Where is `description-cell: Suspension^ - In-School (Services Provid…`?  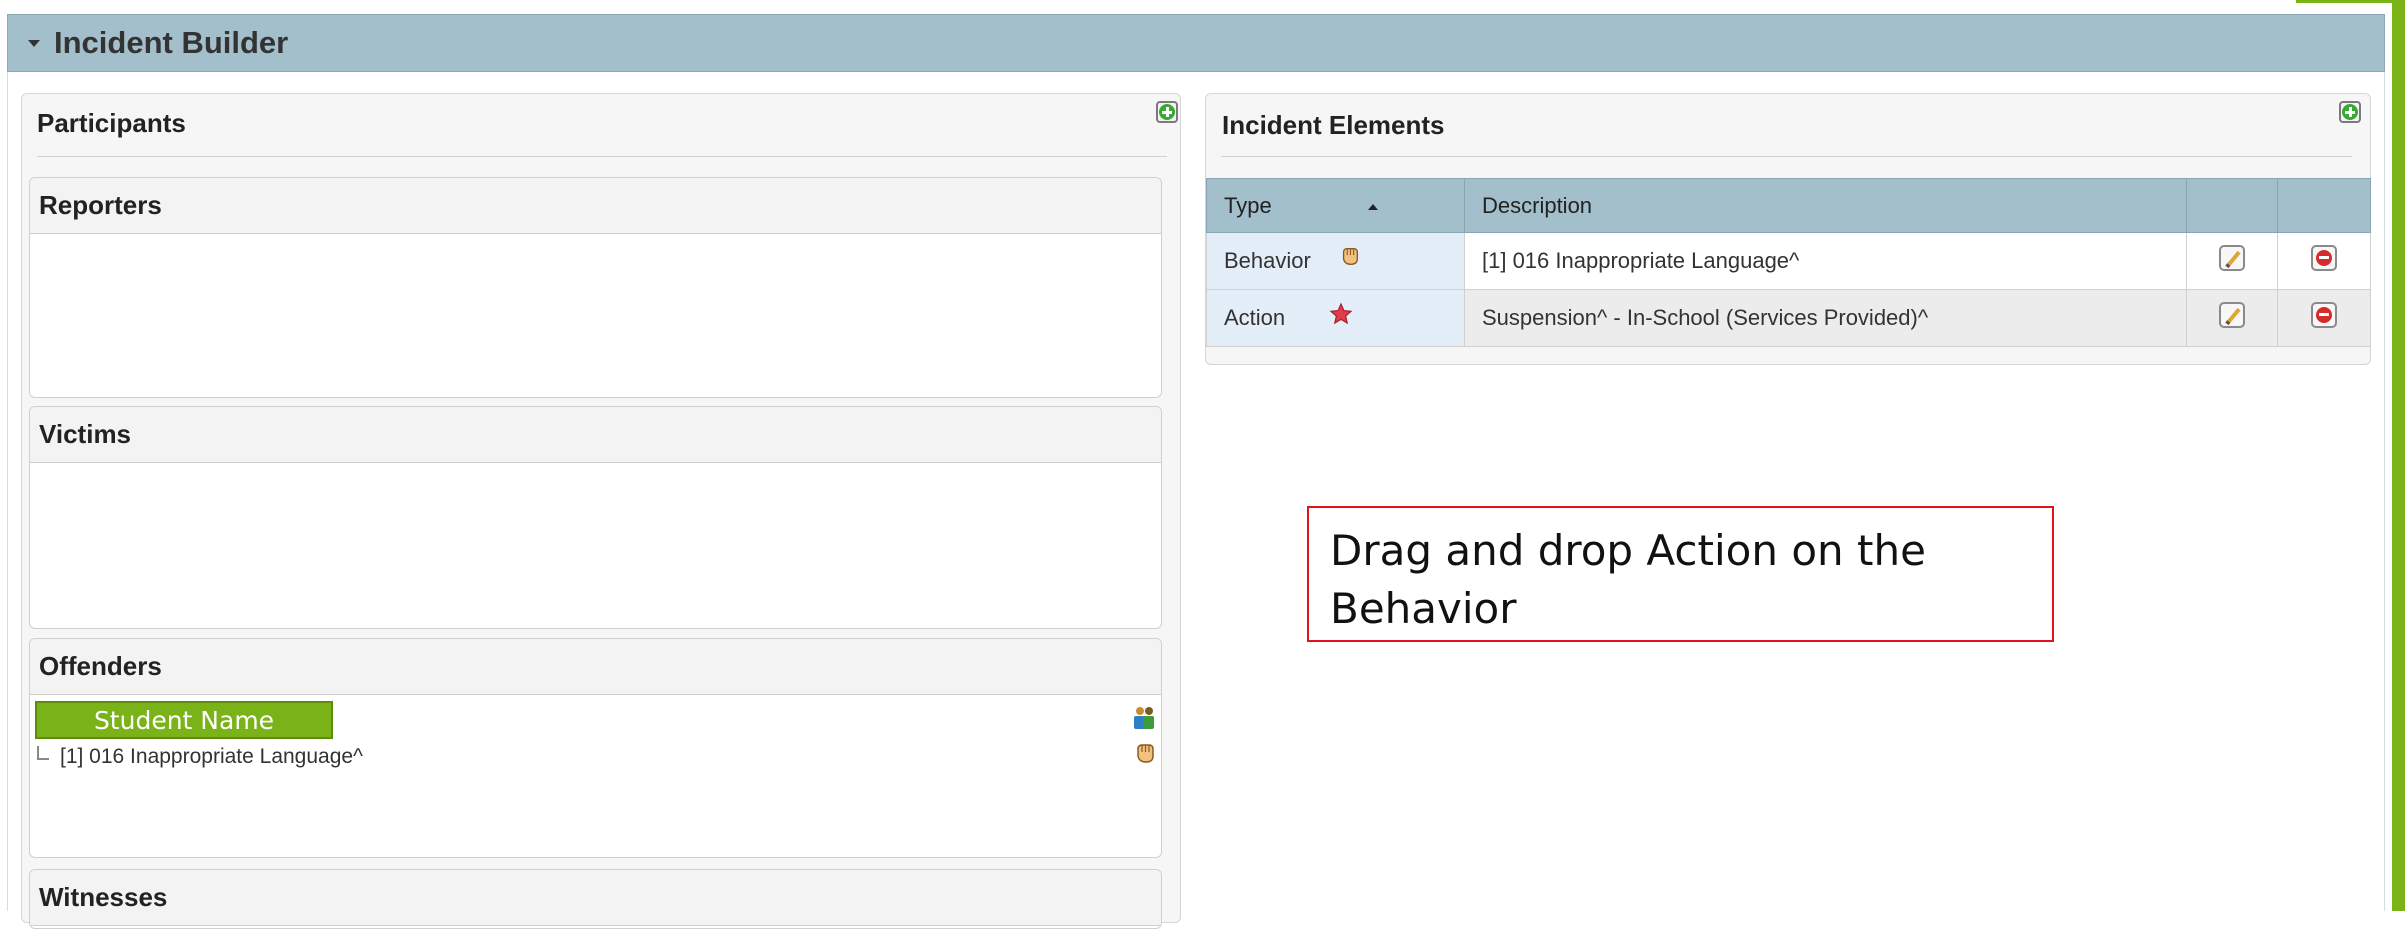
description-cell: Suspension^ - In-School (Services Provid… is located at coordinates (1825, 318).